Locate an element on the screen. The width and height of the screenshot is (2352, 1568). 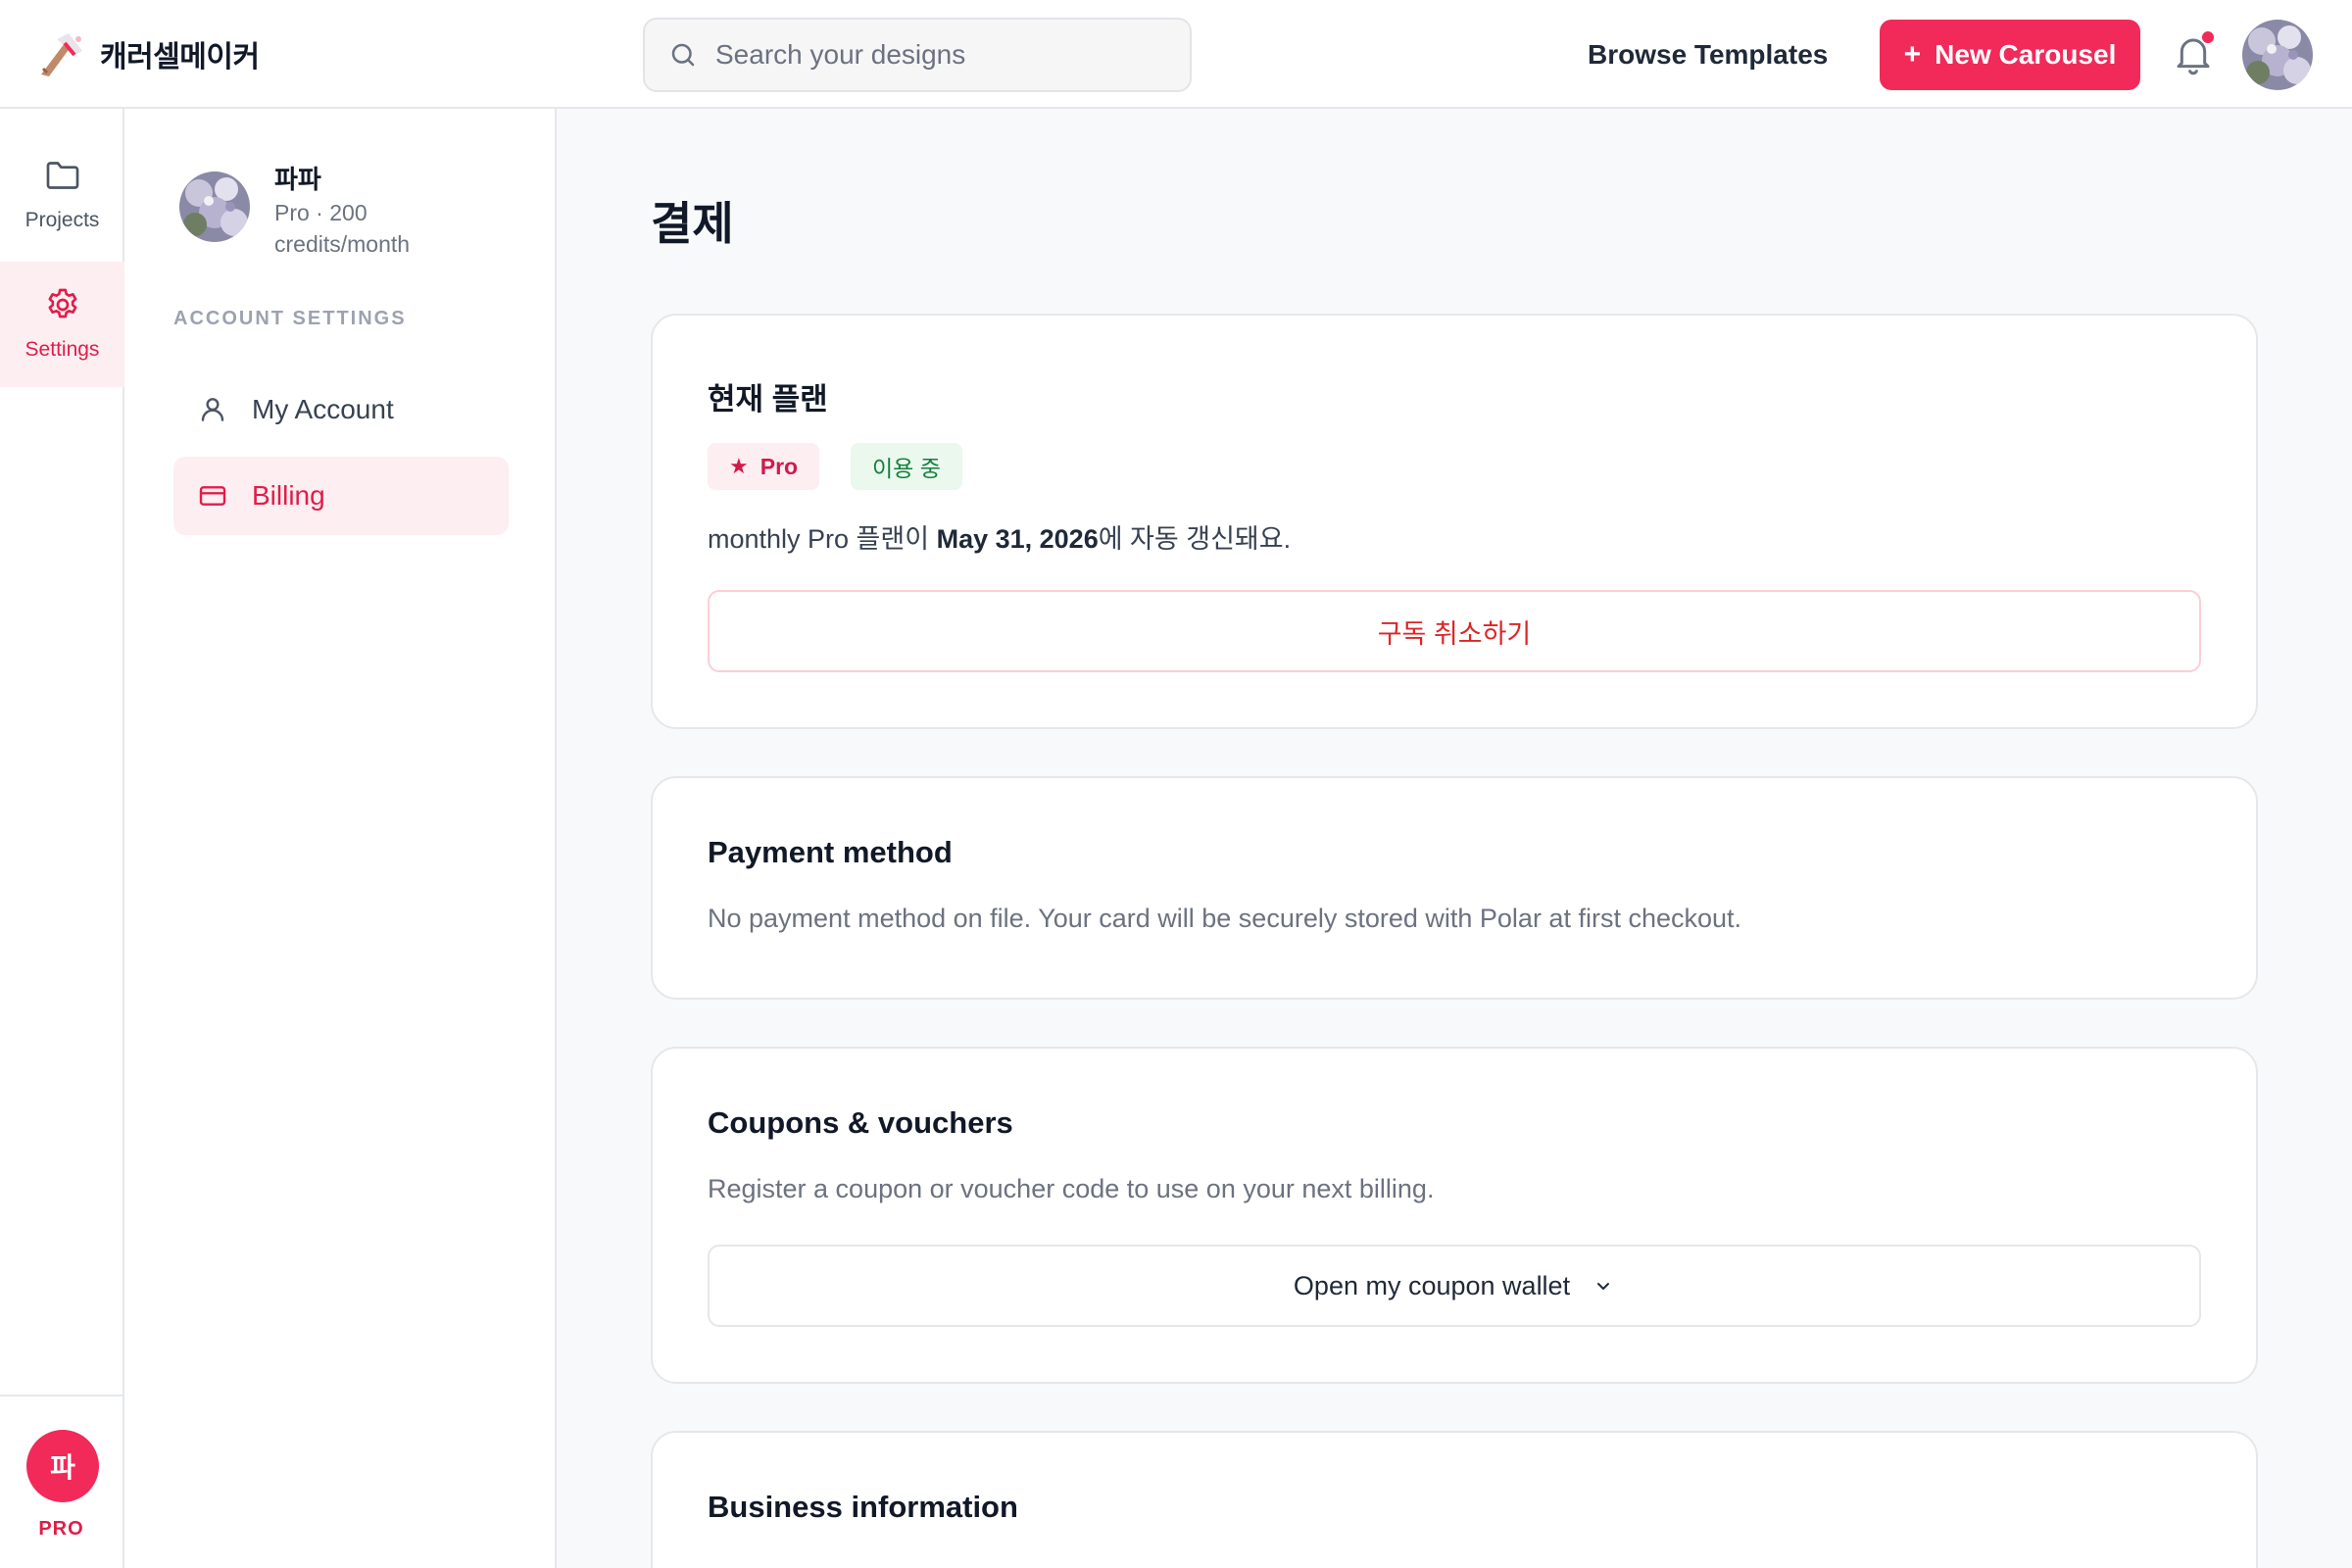
gear-icon is located at coordinates (62, 303).